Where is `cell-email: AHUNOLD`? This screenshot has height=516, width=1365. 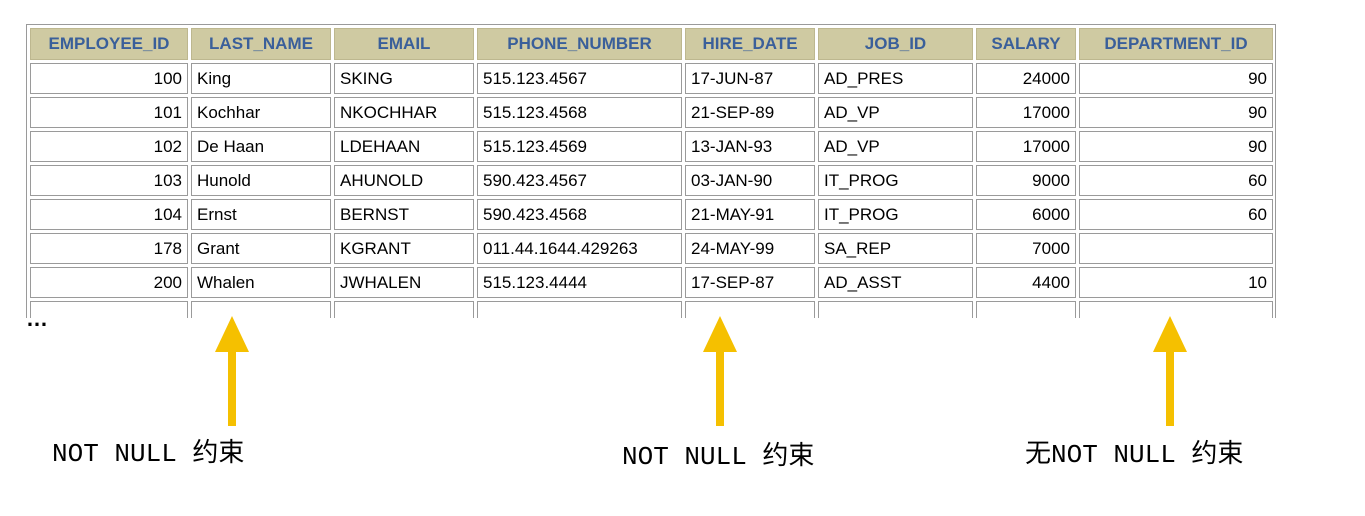
cell-email: AHUNOLD is located at coordinates (404, 180).